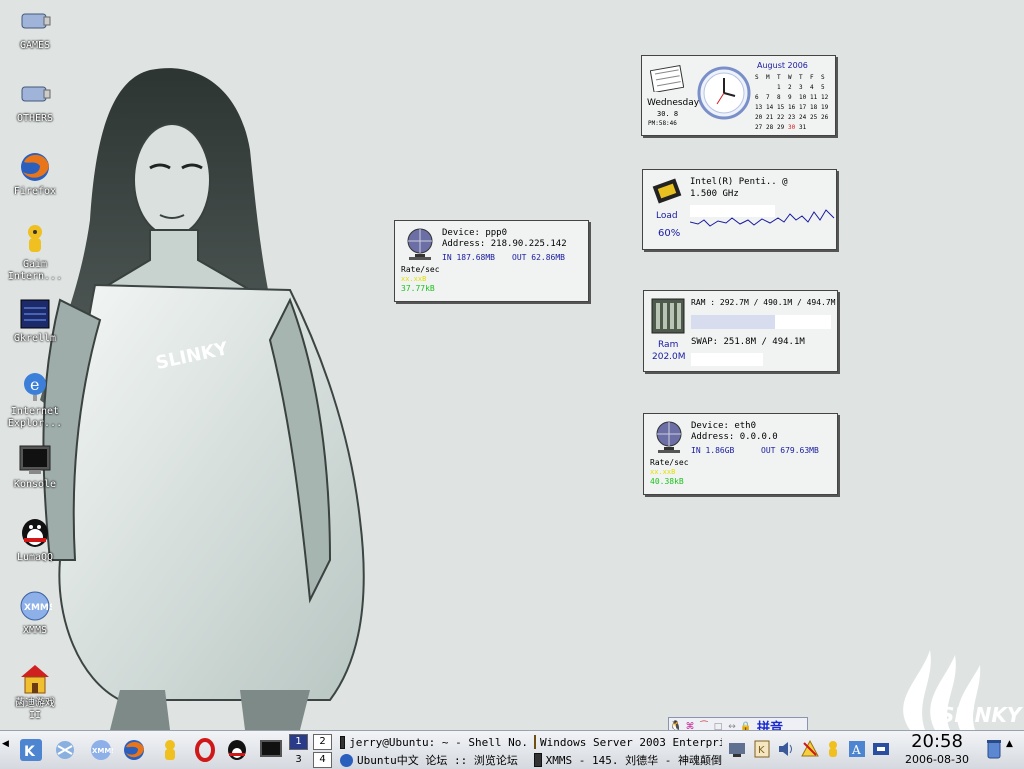  Describe the element at coordinates (782, 108) in the screenshot. I see `calendar-day: 15` at that location.